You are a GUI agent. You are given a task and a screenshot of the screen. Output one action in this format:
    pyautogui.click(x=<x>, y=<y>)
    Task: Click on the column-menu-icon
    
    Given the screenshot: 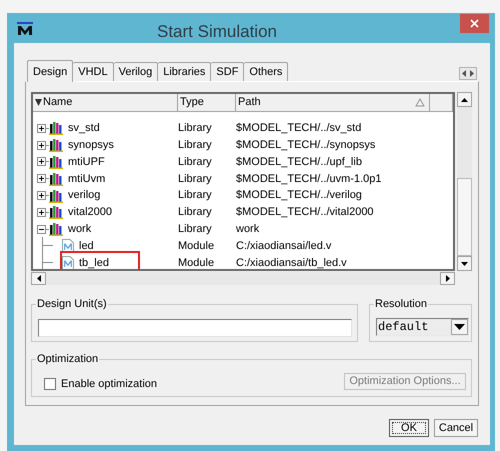 What is the action you would take?
    pyautogui.click(x=38, y=102)
    